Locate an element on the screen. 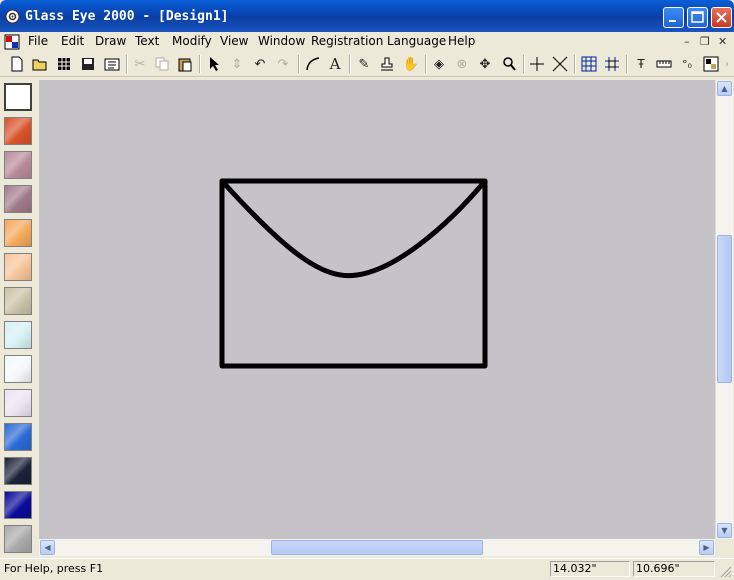 The height and width of the screenshot is (580, 734). curve-icon is located at coordinates (313, 64).